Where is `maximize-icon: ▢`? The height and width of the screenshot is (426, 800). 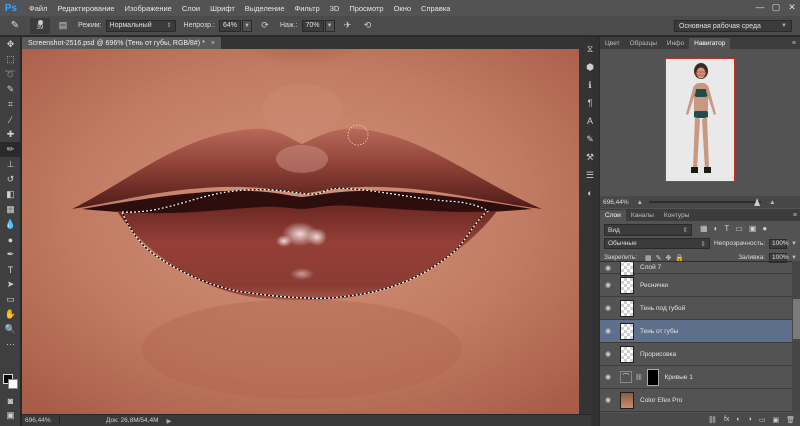 maximize-icon: ▢ is located at coordinates (776, 7).